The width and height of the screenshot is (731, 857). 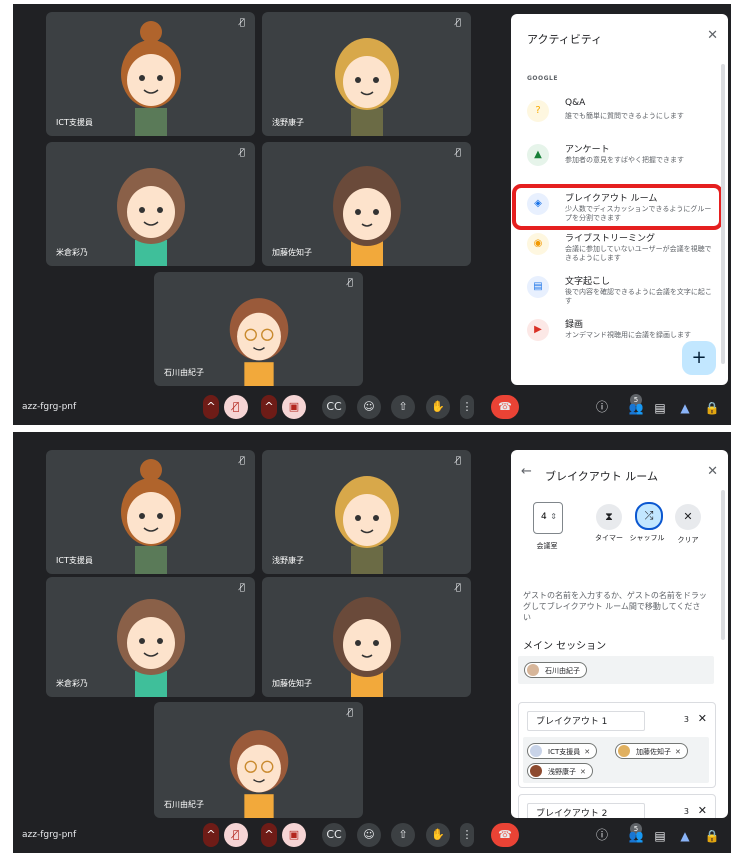 I want to click on activity-transcript: ▤ 文字起こし 後で内容を確認できるように会議を文字に起こす, so click(x=622, y=293).